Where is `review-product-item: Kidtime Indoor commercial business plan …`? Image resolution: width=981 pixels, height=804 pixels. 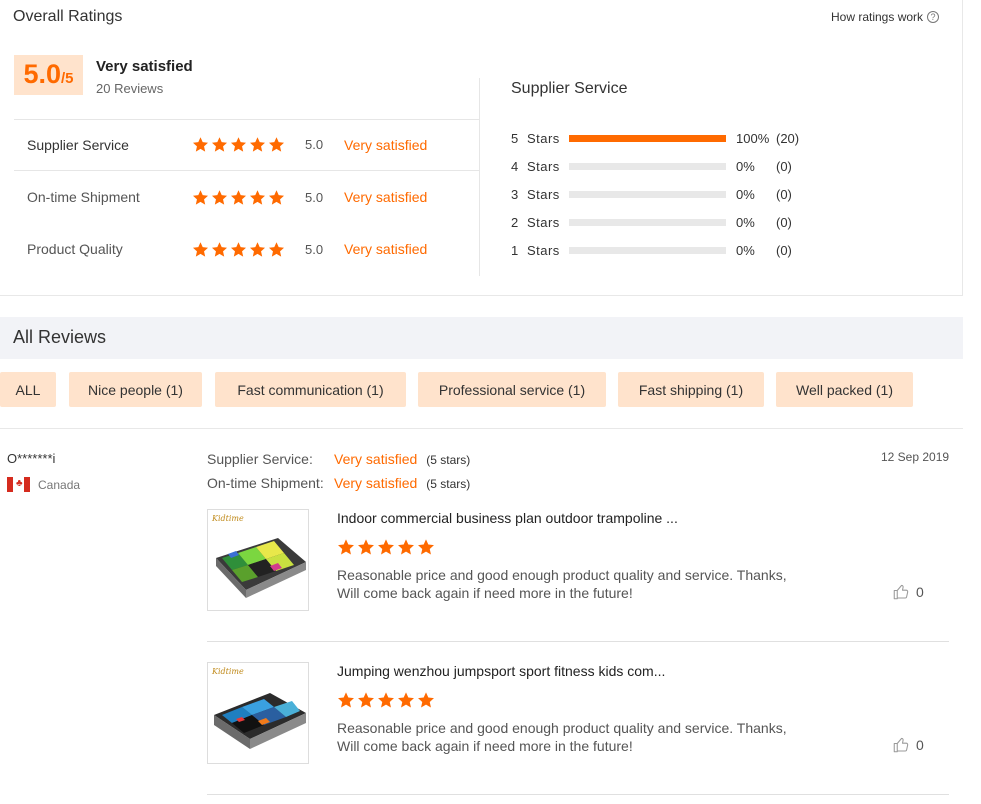
review-product-item: Kidtime Indoor commercial business plan … is located at coordinates (578, 575).